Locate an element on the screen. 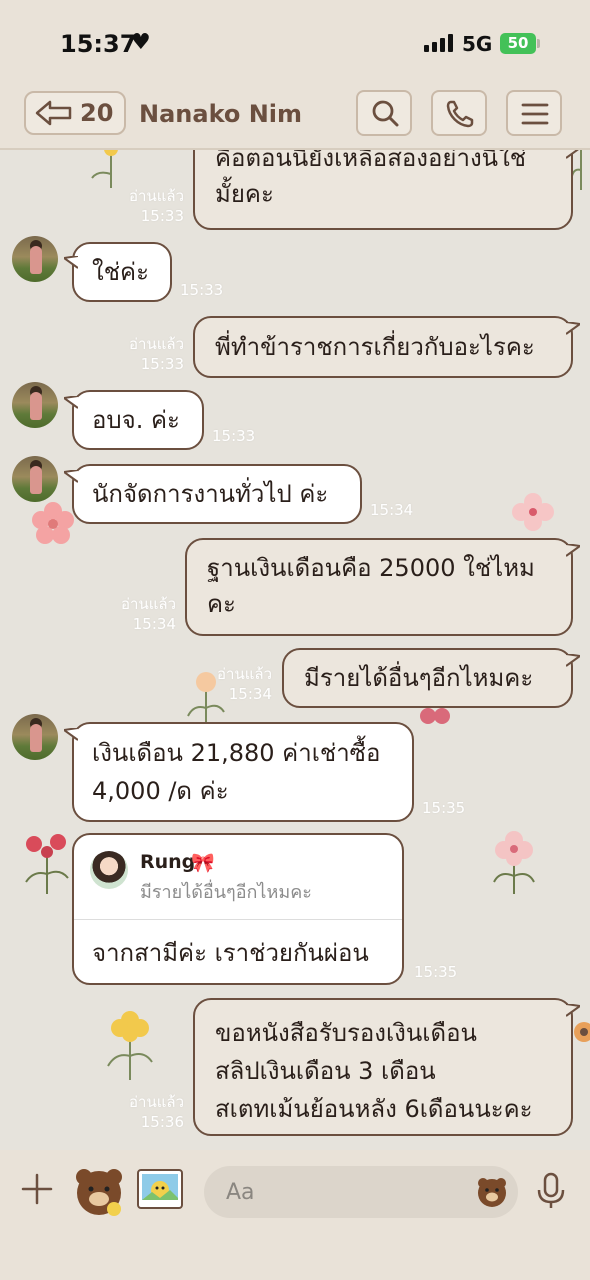 This screenshot has height=1280, width=590. ribbon-icon: 🎀 is located at coordinates (203, 863).